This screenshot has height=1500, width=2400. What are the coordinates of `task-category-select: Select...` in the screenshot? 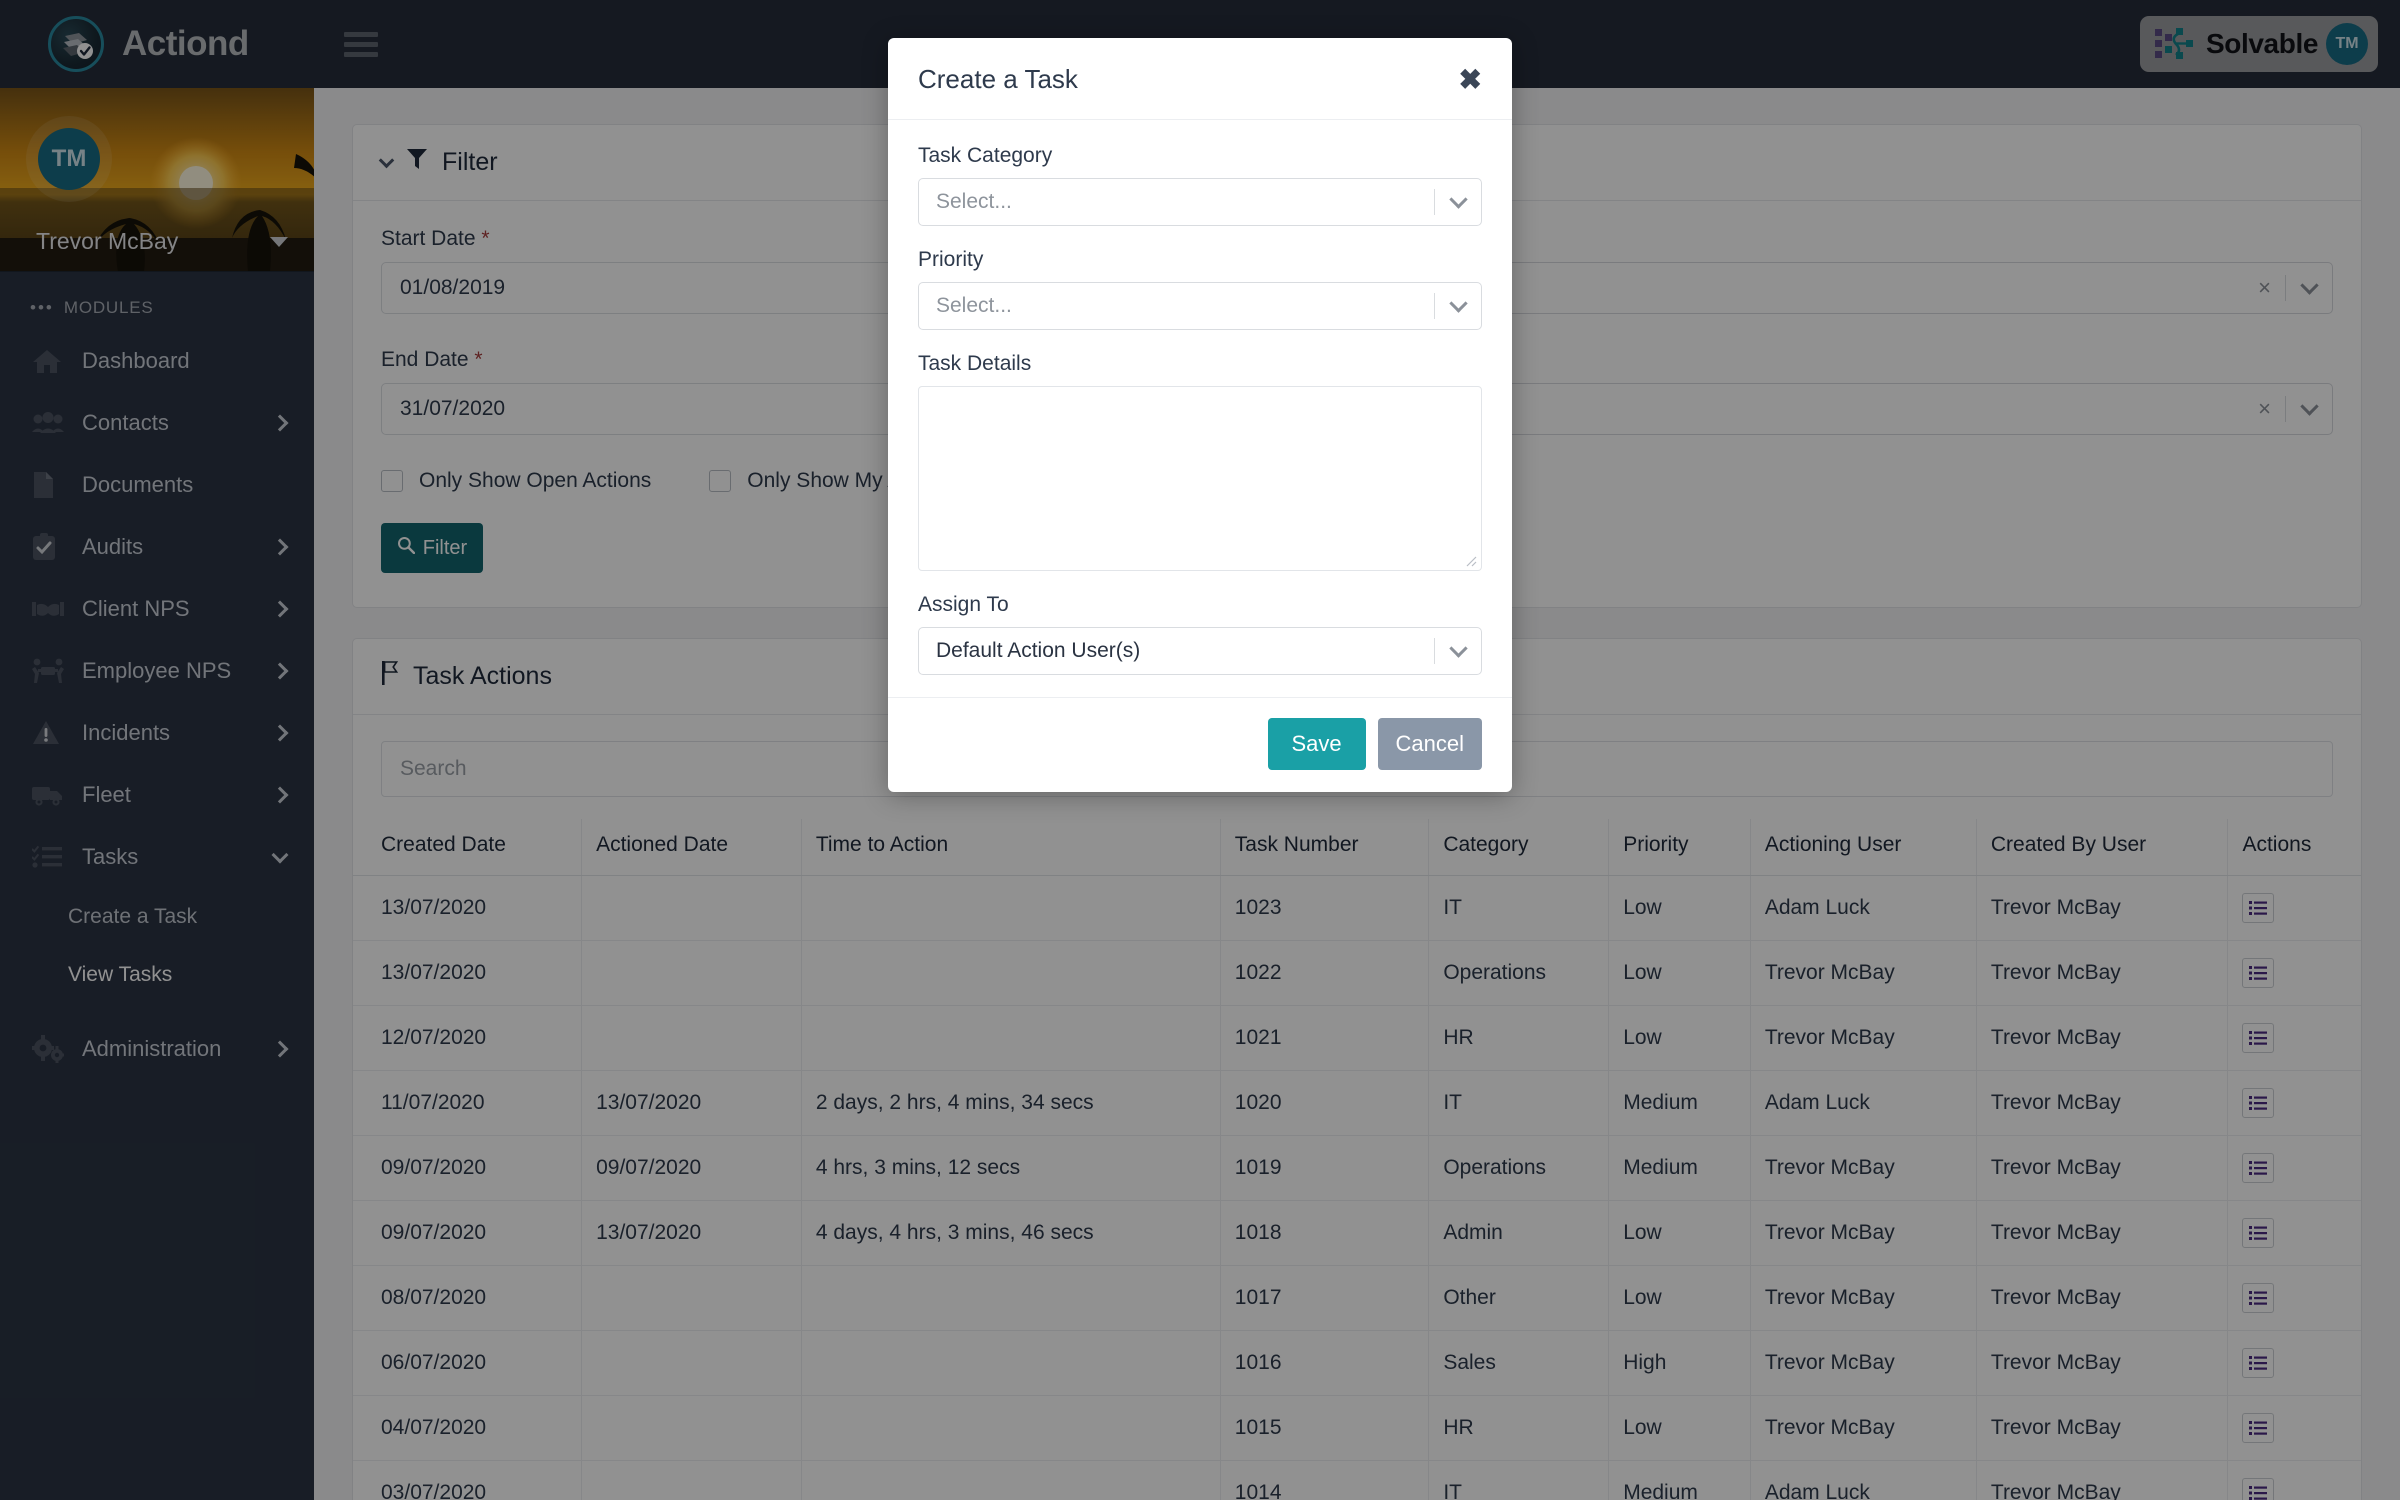 It's located at (1200, 202).